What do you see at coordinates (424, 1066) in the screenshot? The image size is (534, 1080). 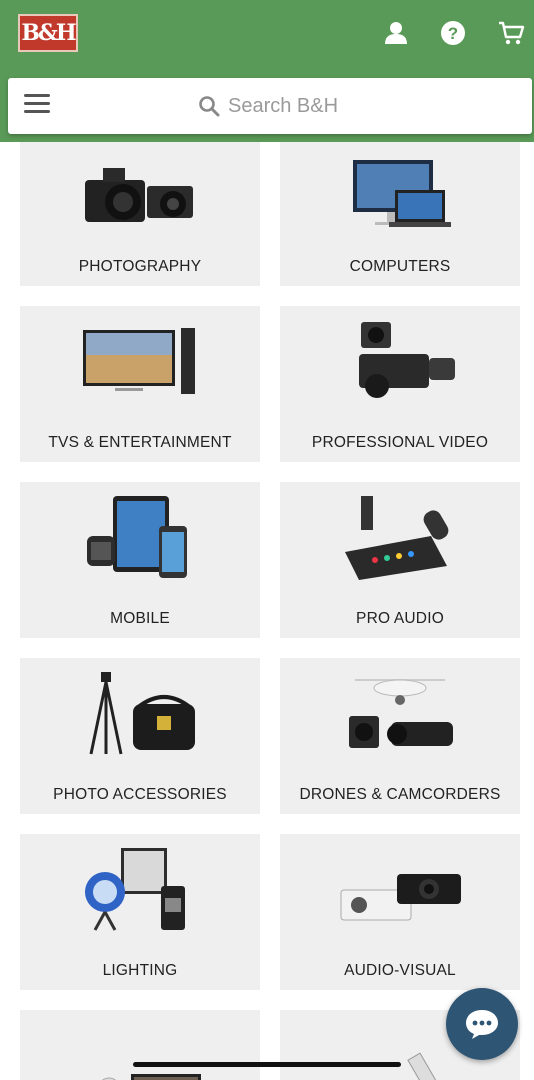 I see `binoculars-icon` at bounding box center [424, 1066].